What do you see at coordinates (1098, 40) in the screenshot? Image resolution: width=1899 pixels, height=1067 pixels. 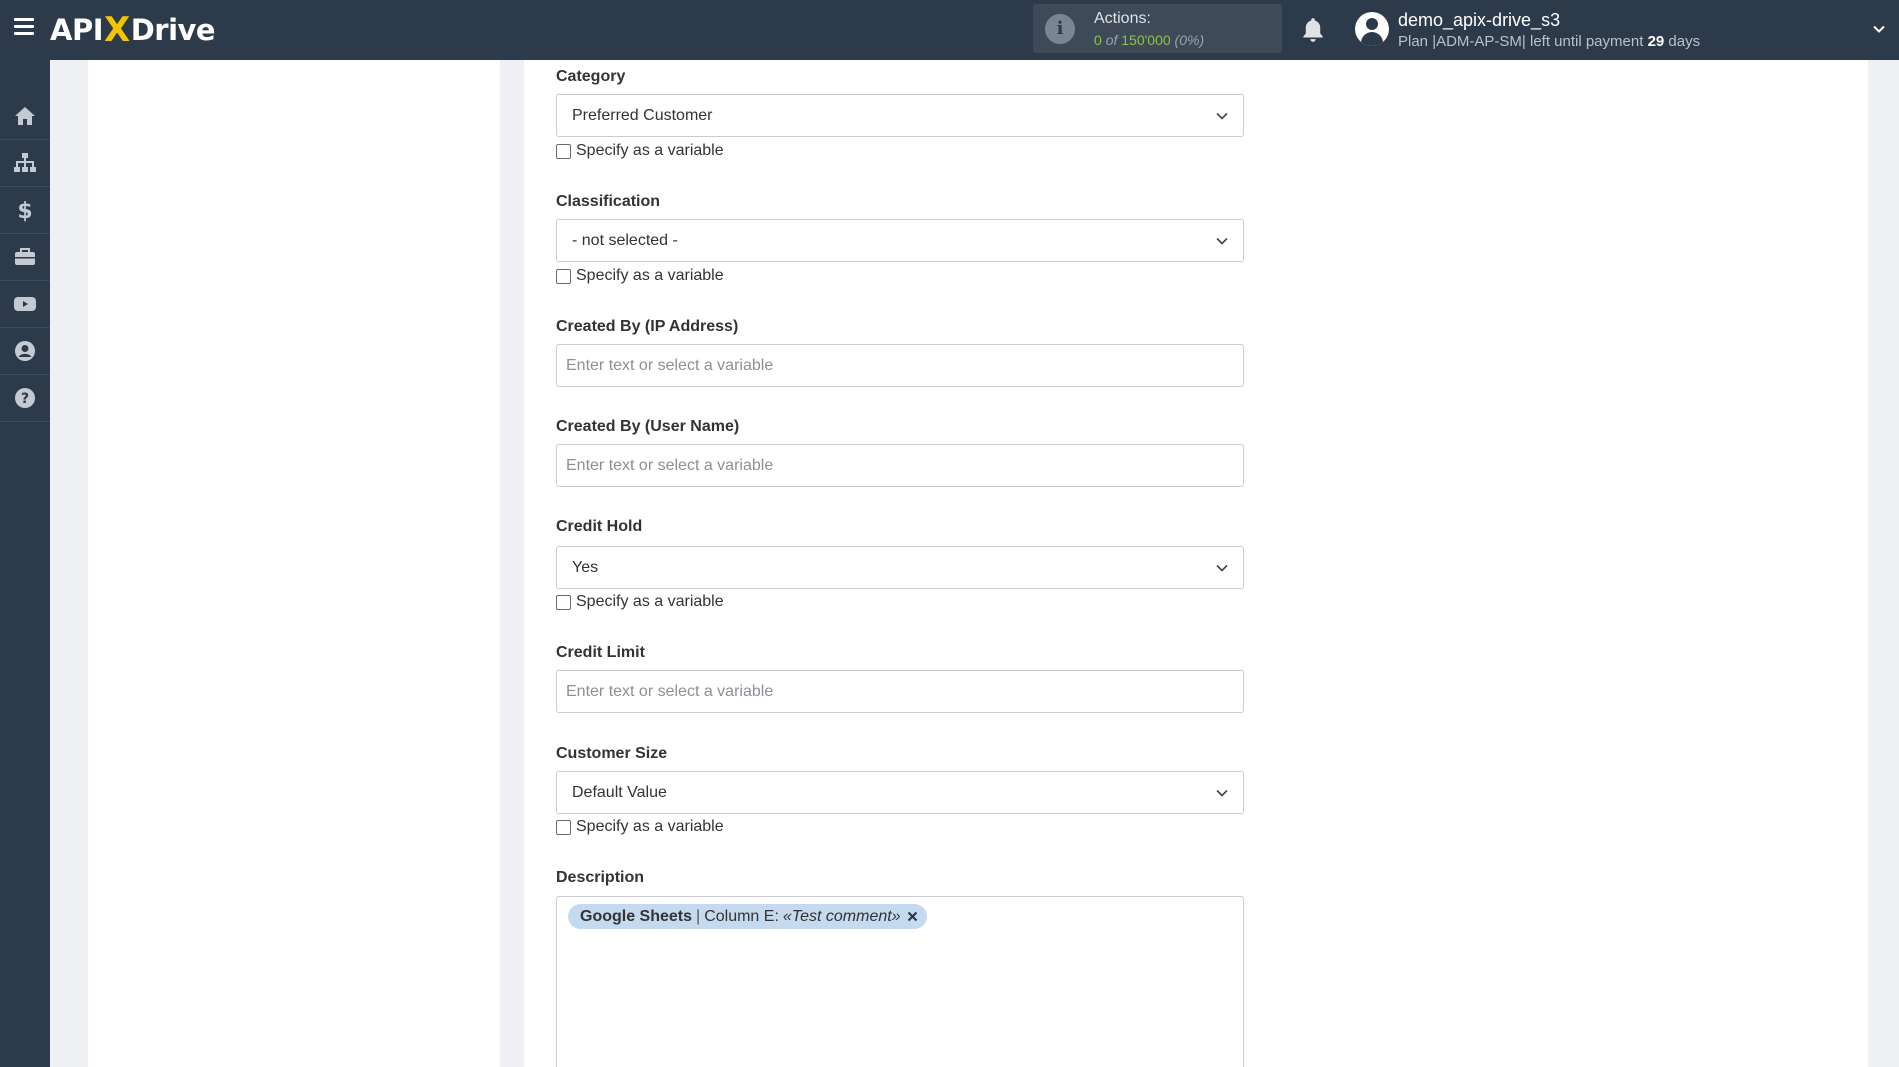 I see `actions-used: 0` at bounding box center [1098, 40].